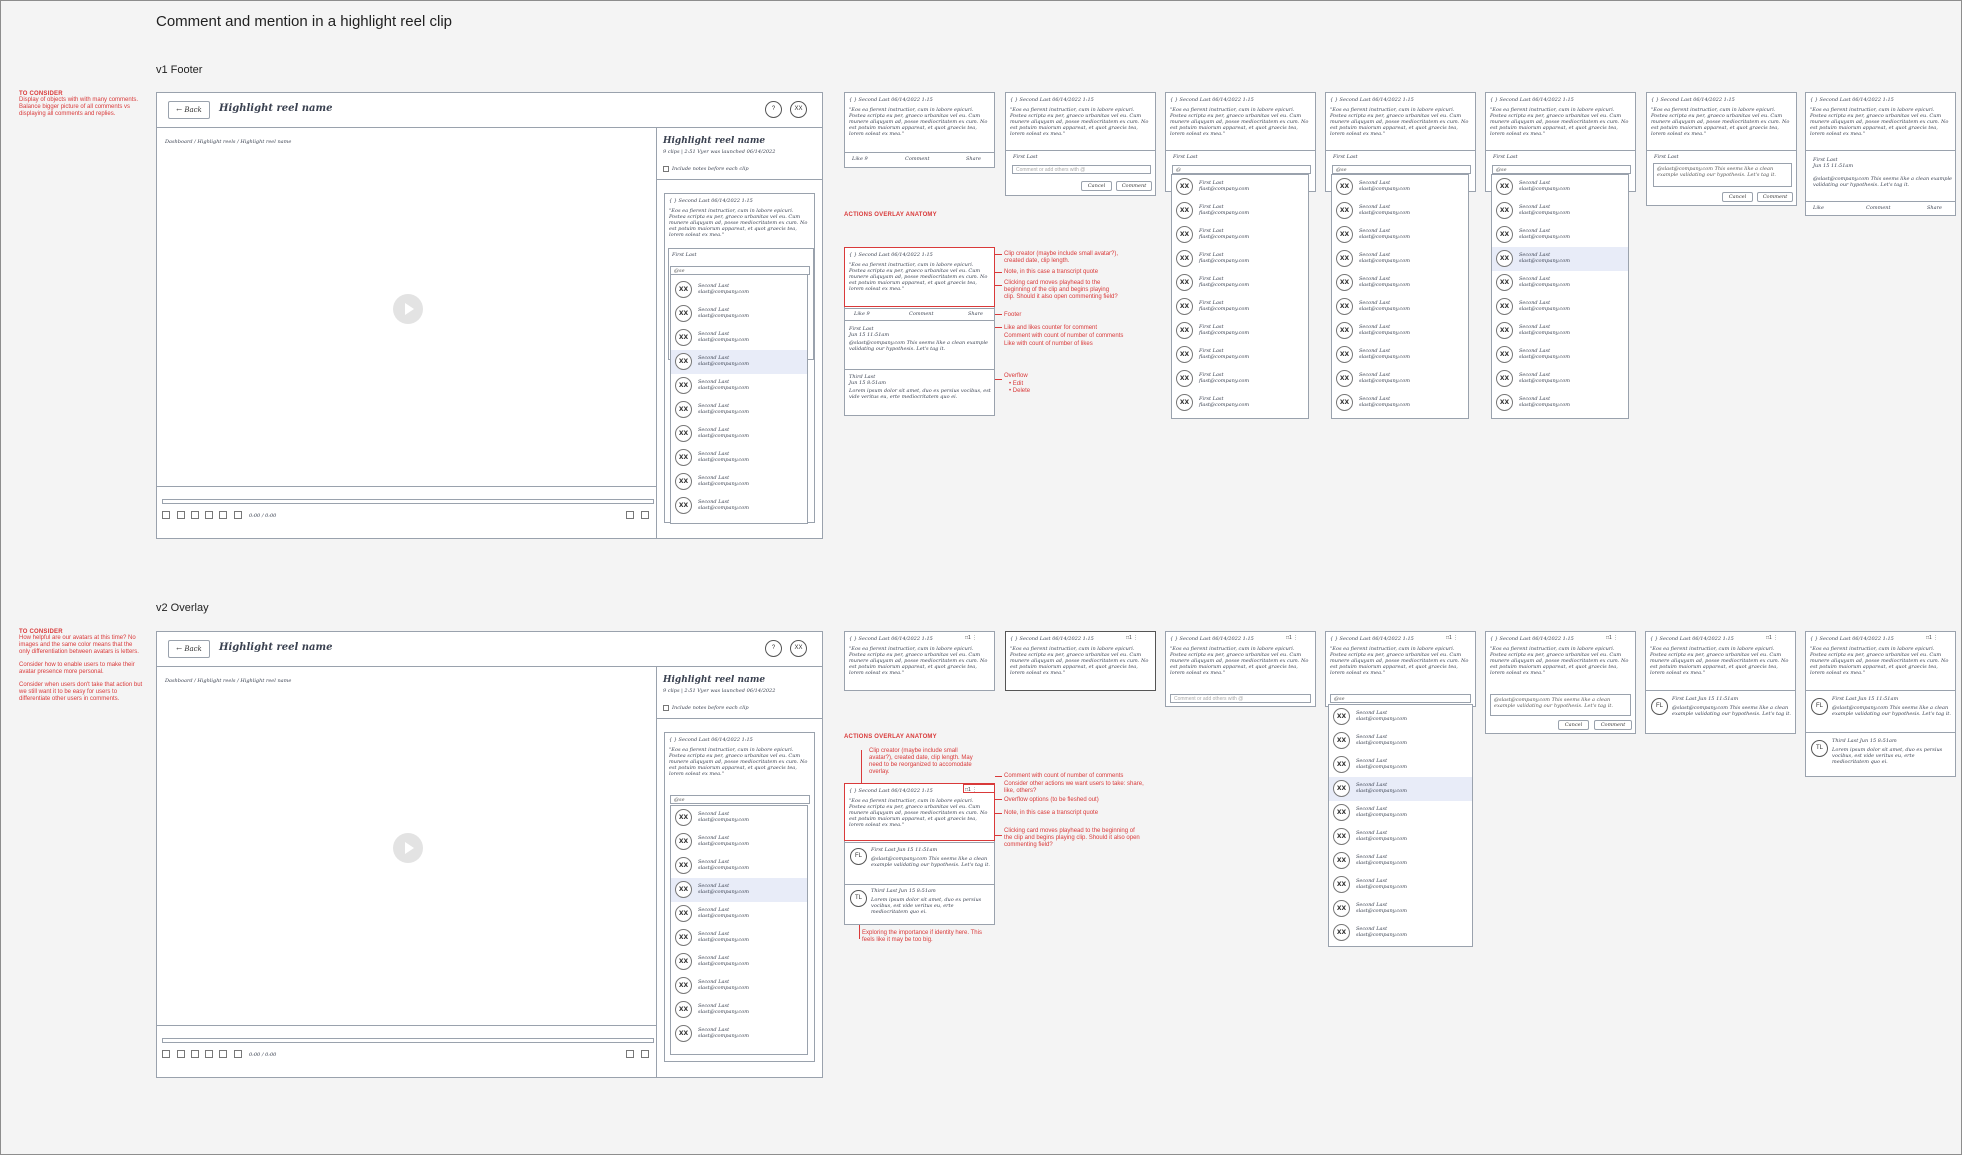 This screenshot has height=1155, width=1962. I want to click on comment-input: @se, so click(740, 799).